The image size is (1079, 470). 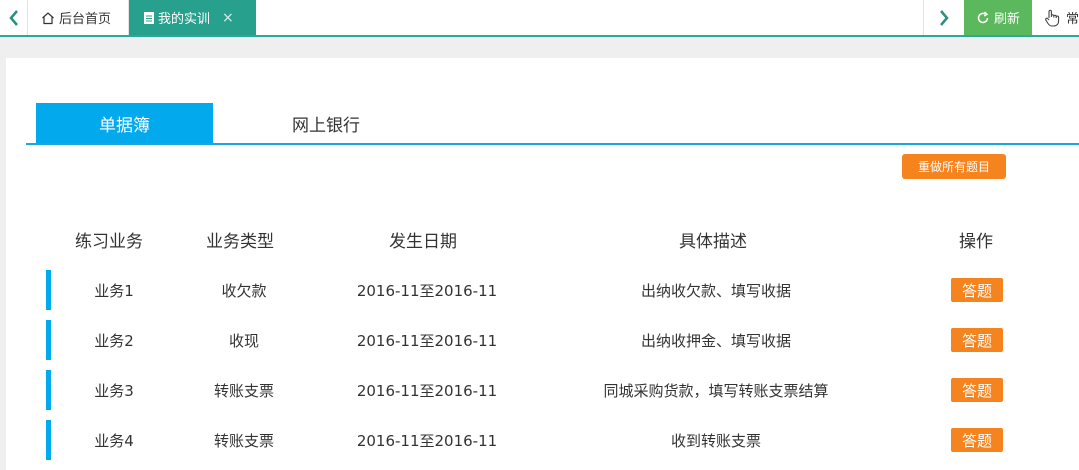 I want to click on hand-pointer-icon, so click(x=1052, y=18).